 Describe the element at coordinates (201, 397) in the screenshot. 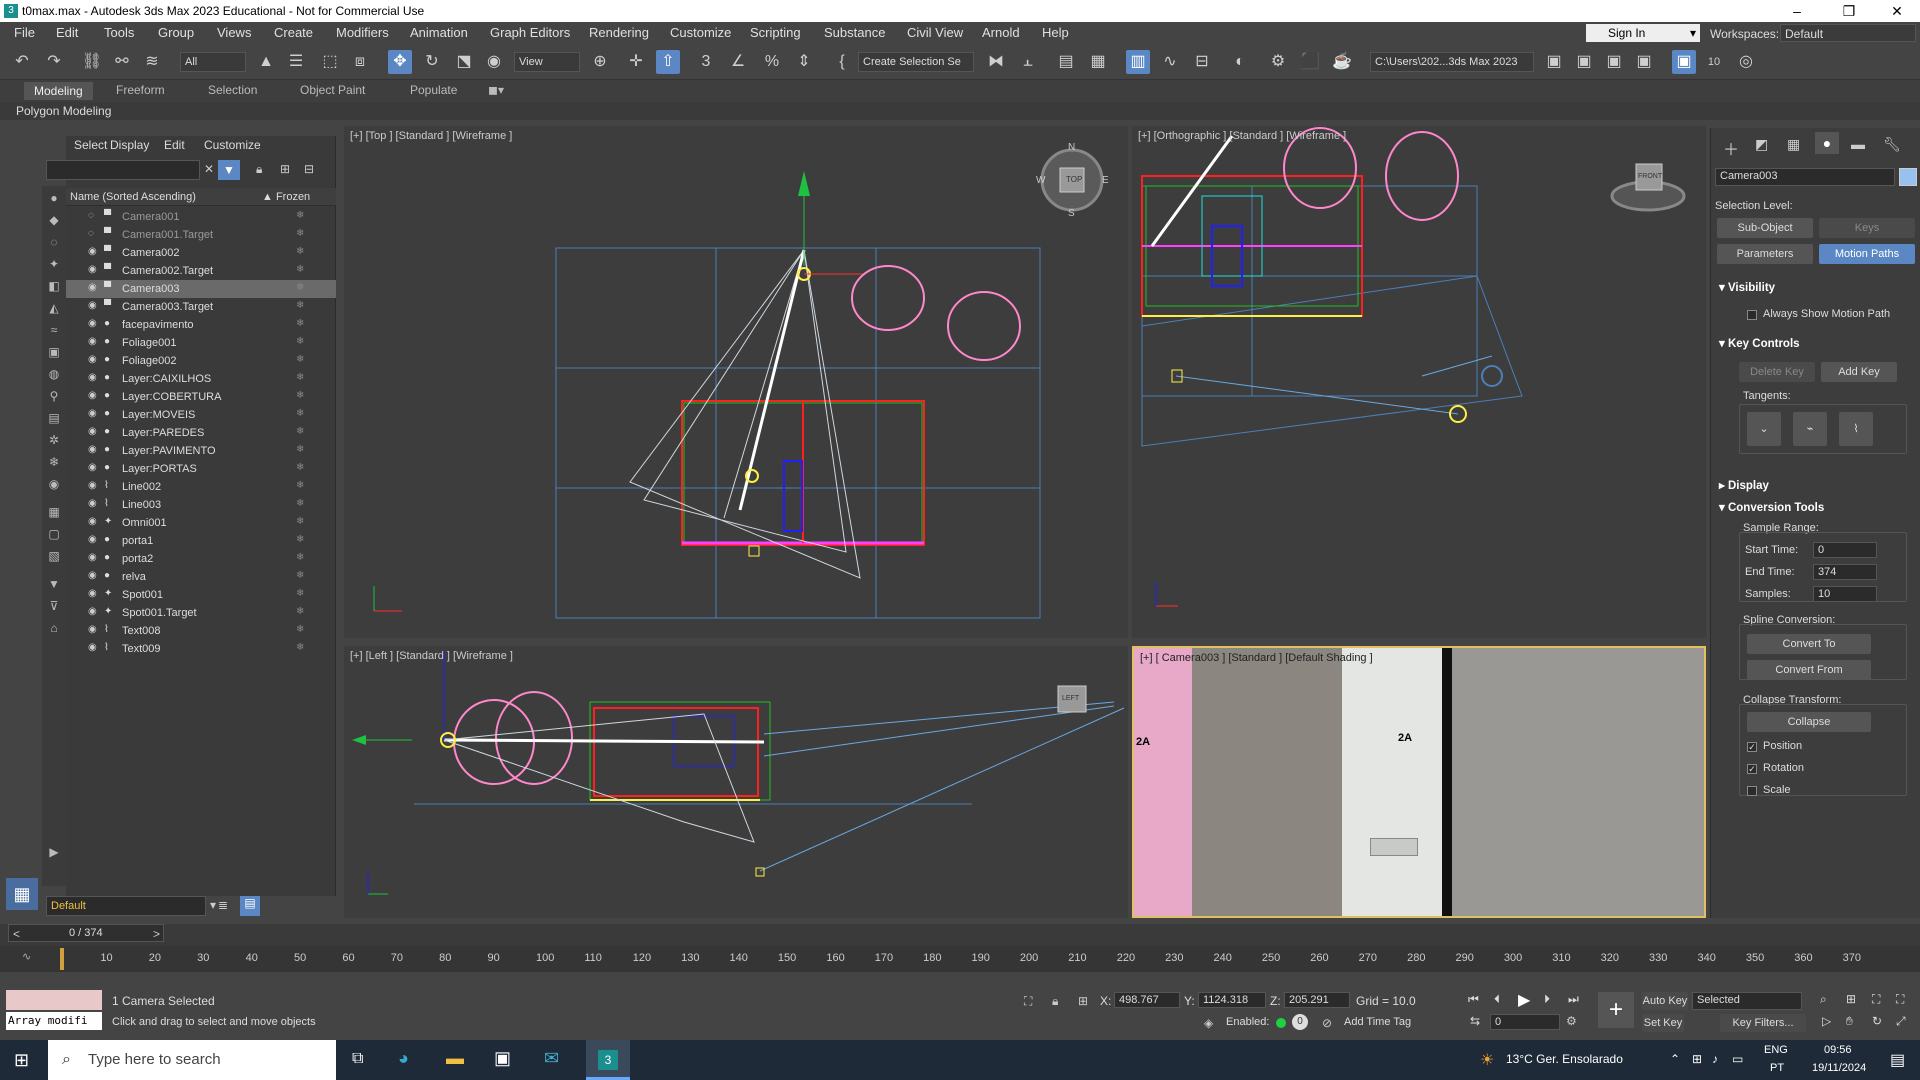

I see `scene-row-layer-cobertura: ◉ ● Layer:COBERTURA ❄` at that location.